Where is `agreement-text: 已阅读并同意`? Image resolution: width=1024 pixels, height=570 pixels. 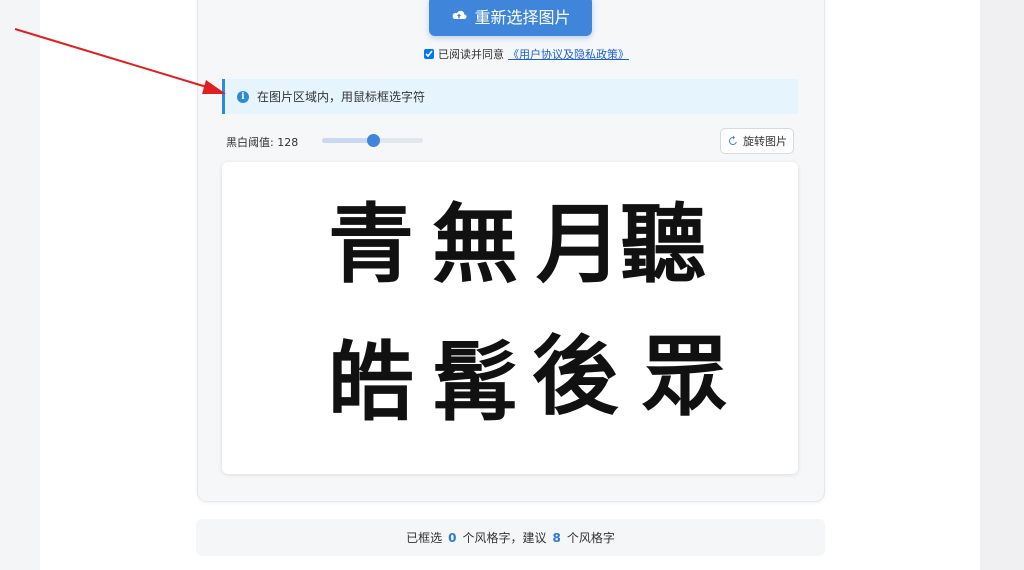 agreement-text: 已阅读并同意 is located at coordinates (471, 54).